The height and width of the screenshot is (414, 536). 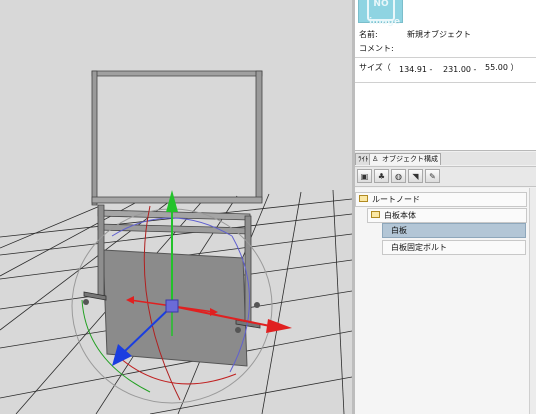 I want to click on axis-x-arrow, so click(x=279, y=326).